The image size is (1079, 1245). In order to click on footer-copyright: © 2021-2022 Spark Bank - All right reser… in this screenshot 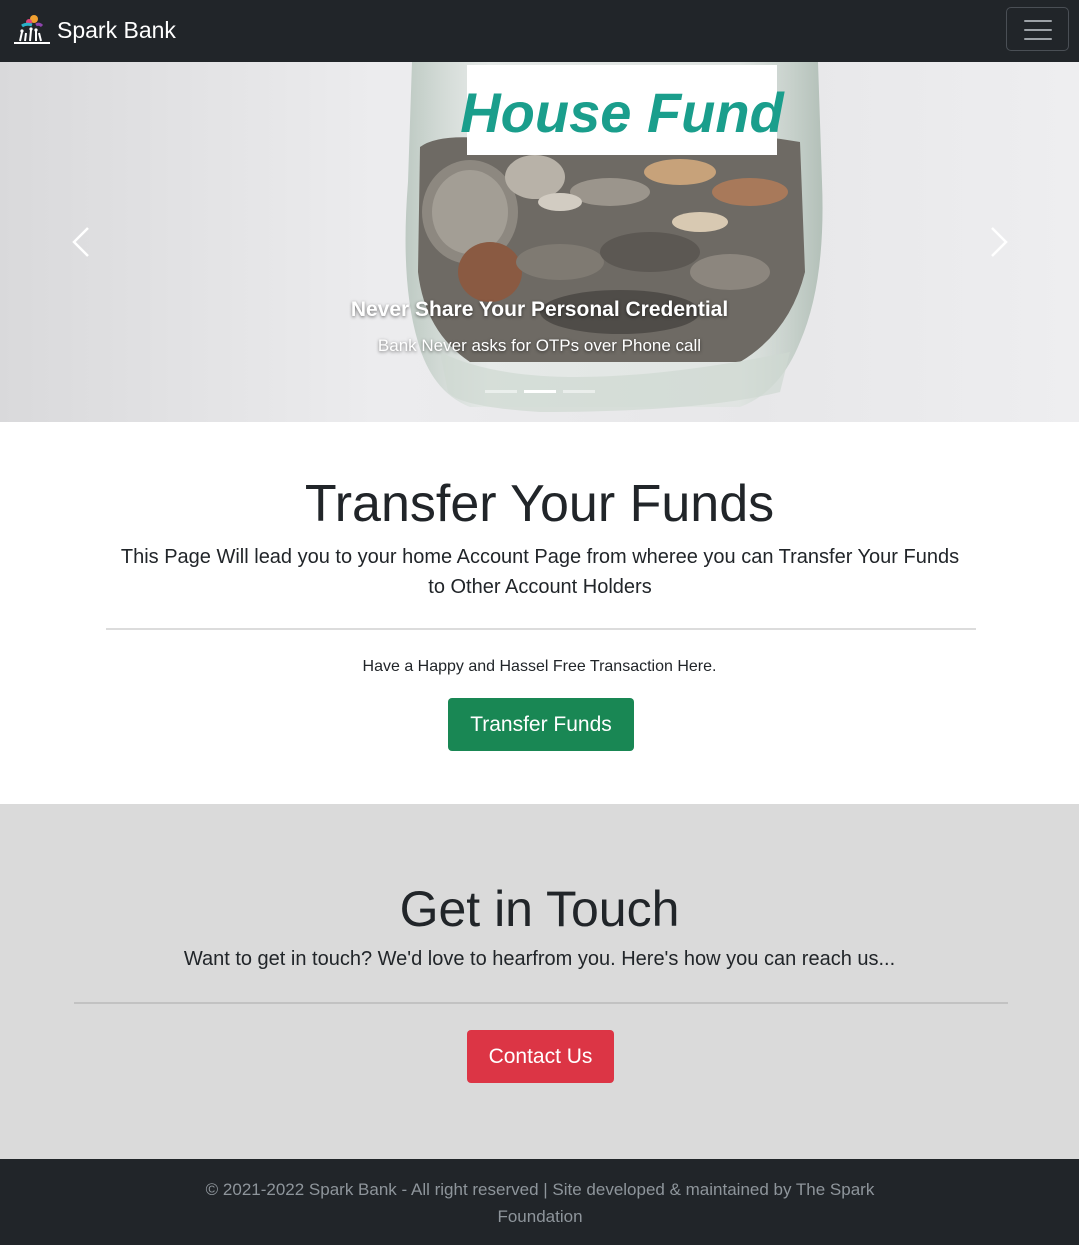, I will do `click(540, 1203)`.